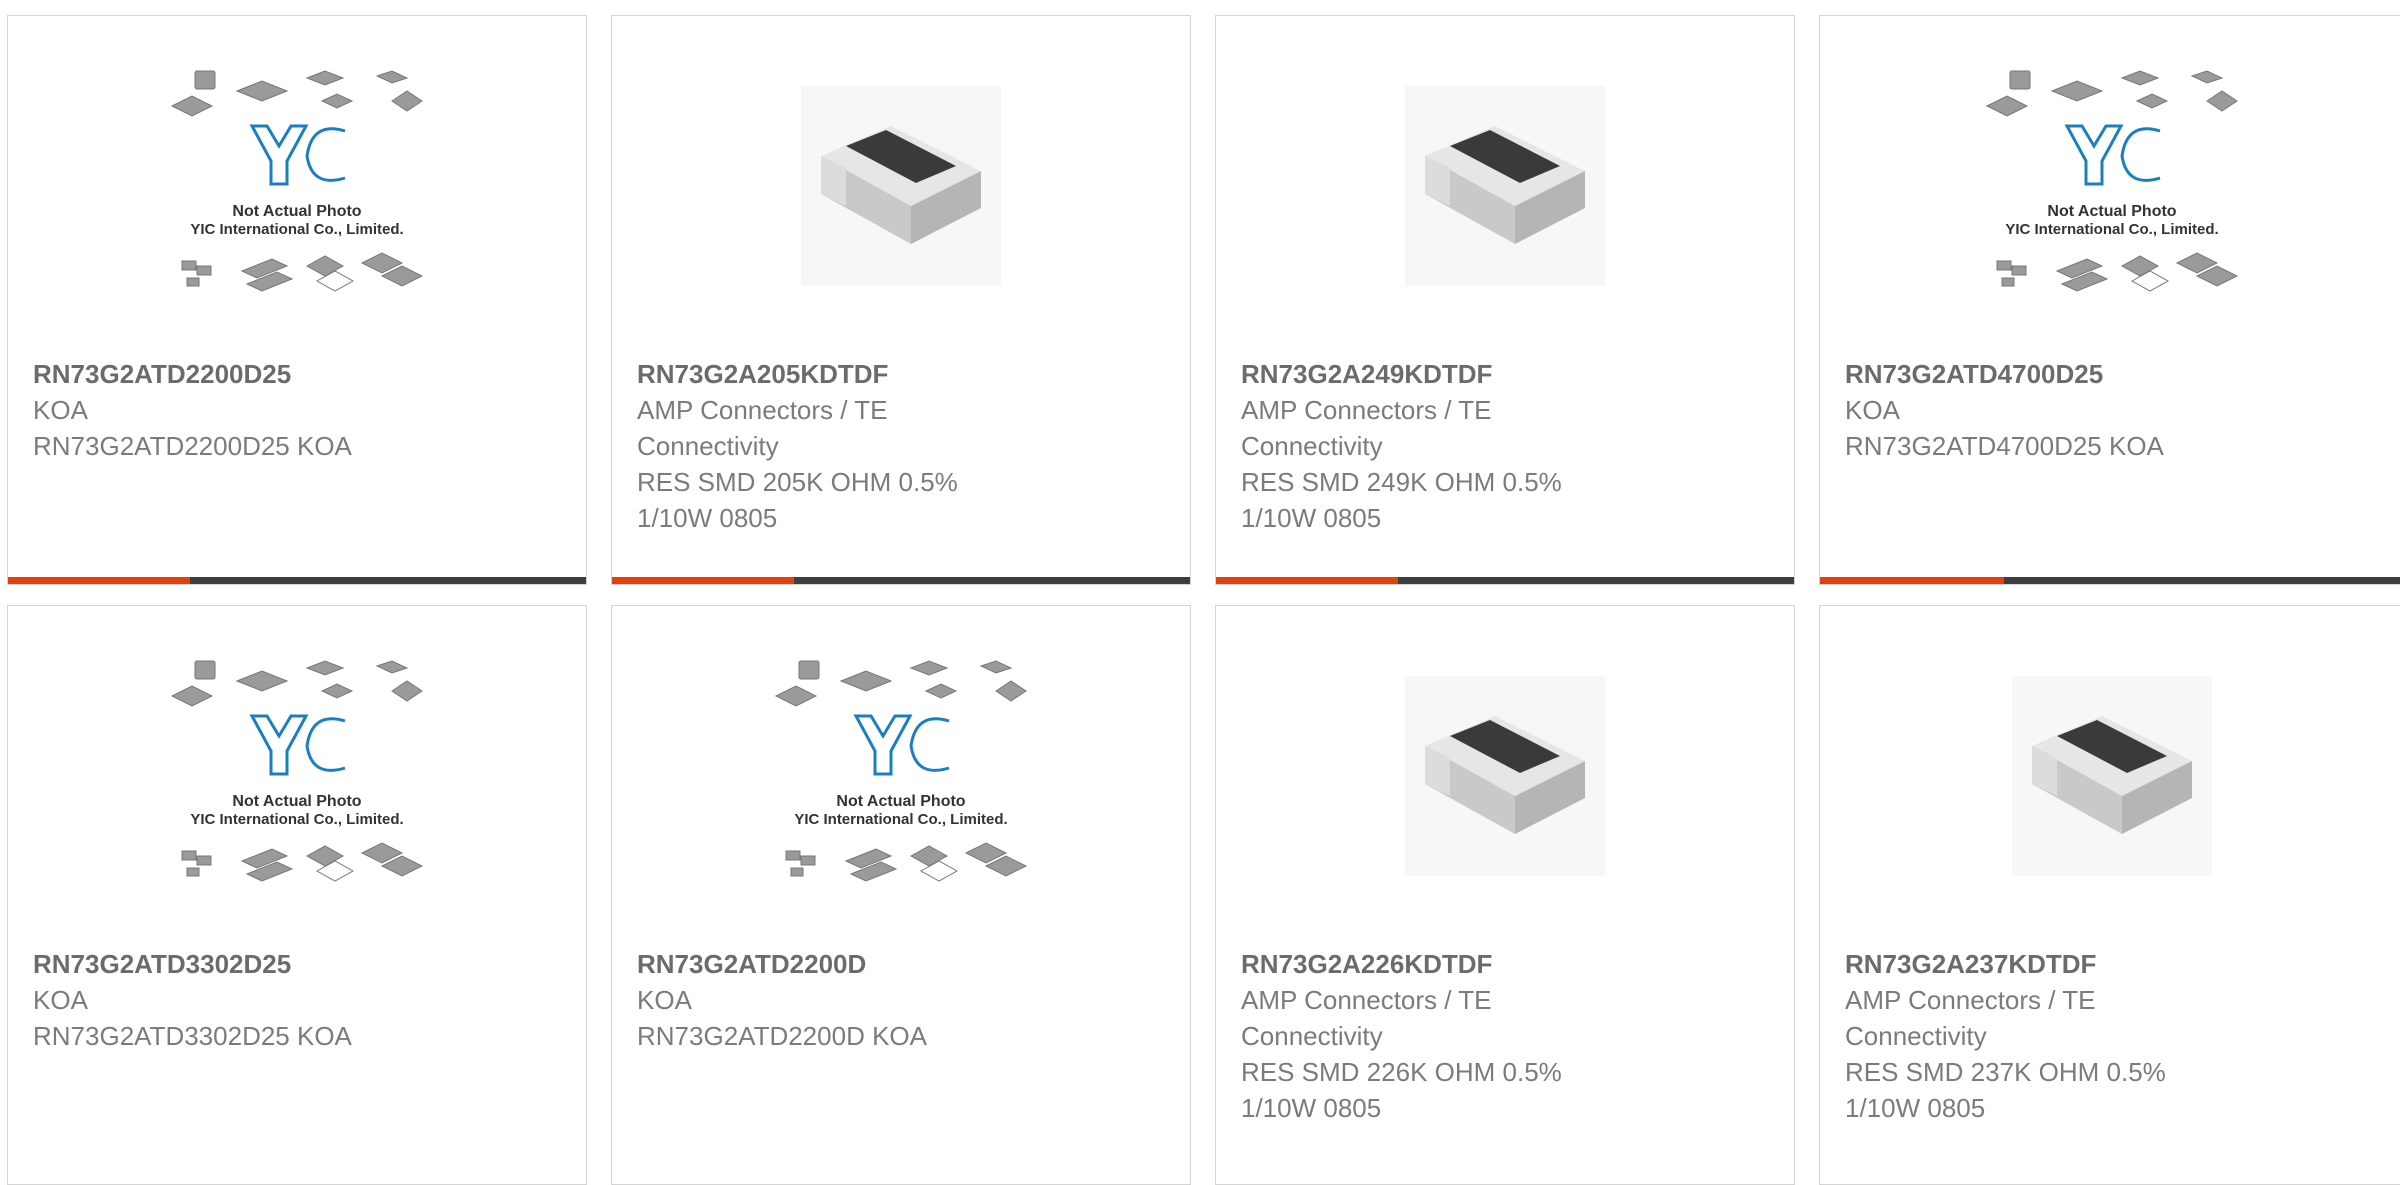 The height and width of the screenshot is (1185, 2400). Describe the element at coordinates (903, 1000) in the screenshot. I see `card-info: RN73G2ATD2200D KOA RN73G2ATD2200D KOA` at that location.